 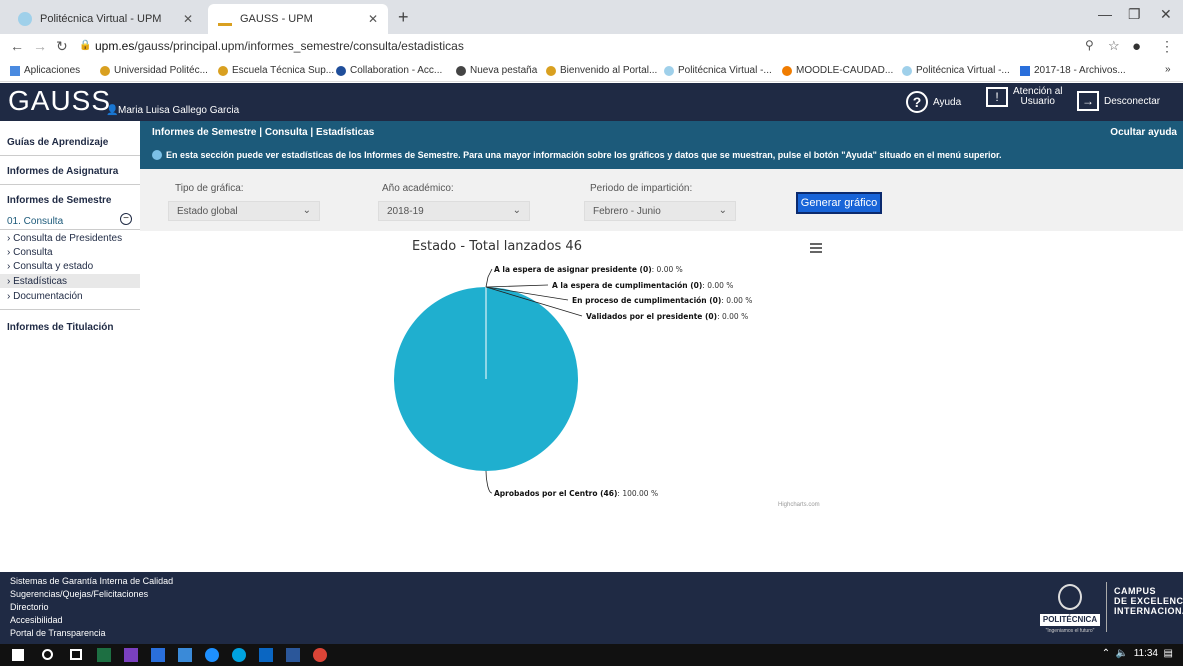 I want to click on chrome-icon, so click(x=320, y=655).